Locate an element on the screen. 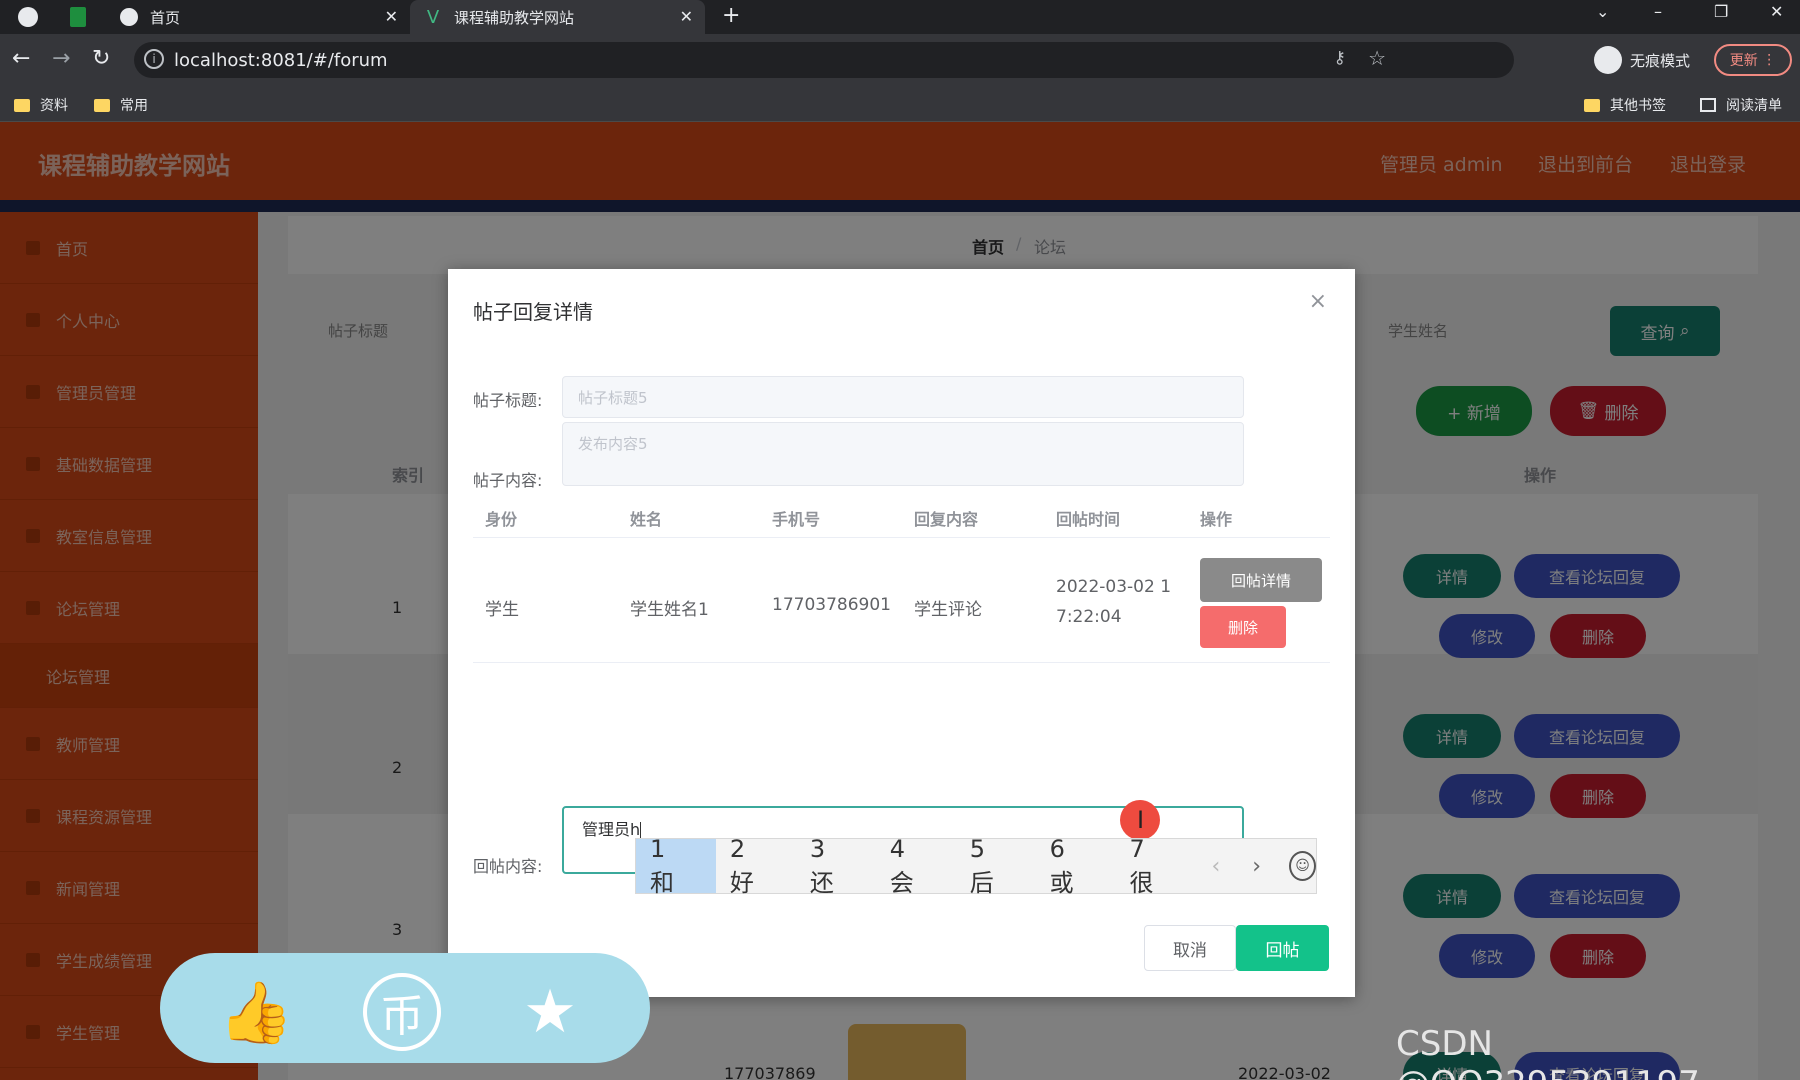  new-tab-icon: + is located at coordinates (731, 15).